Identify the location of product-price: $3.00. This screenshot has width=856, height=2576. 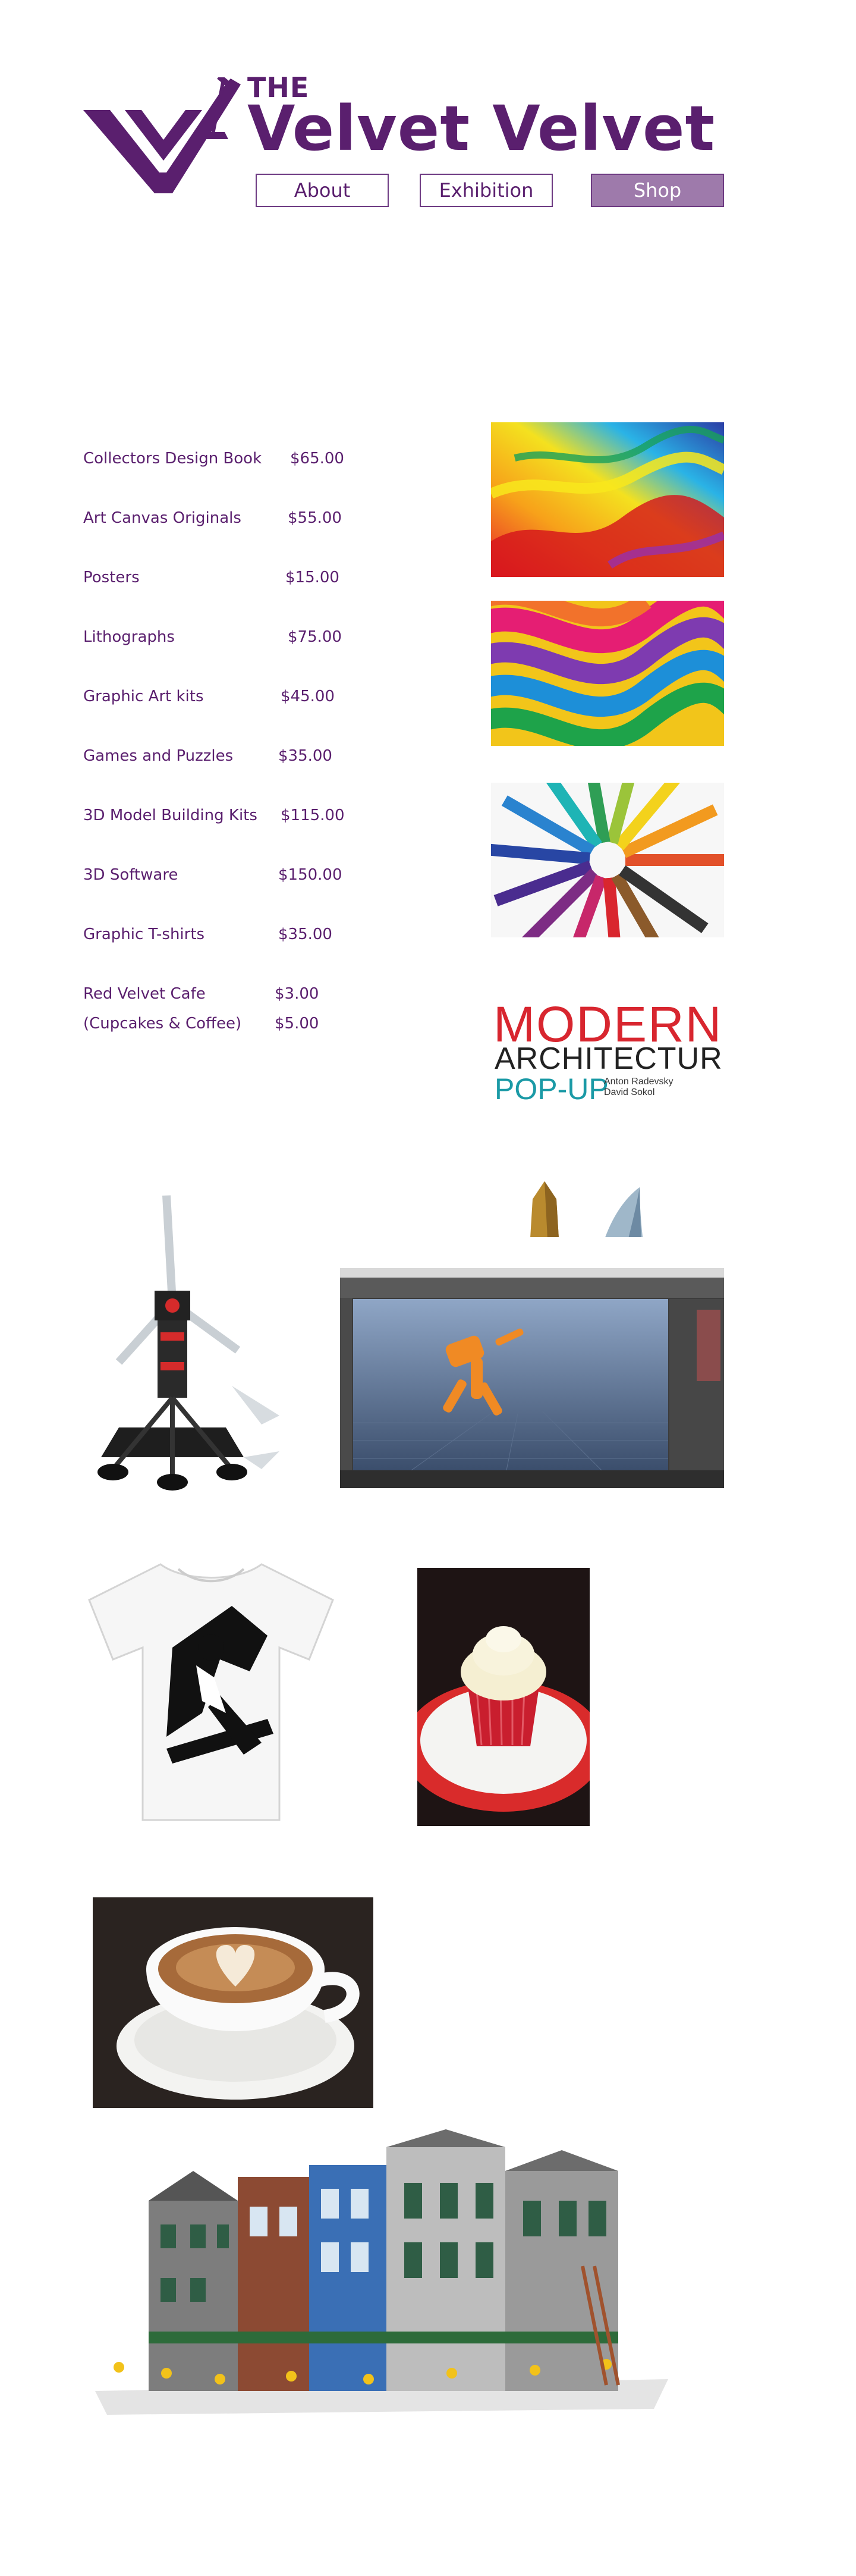
(297, 994).